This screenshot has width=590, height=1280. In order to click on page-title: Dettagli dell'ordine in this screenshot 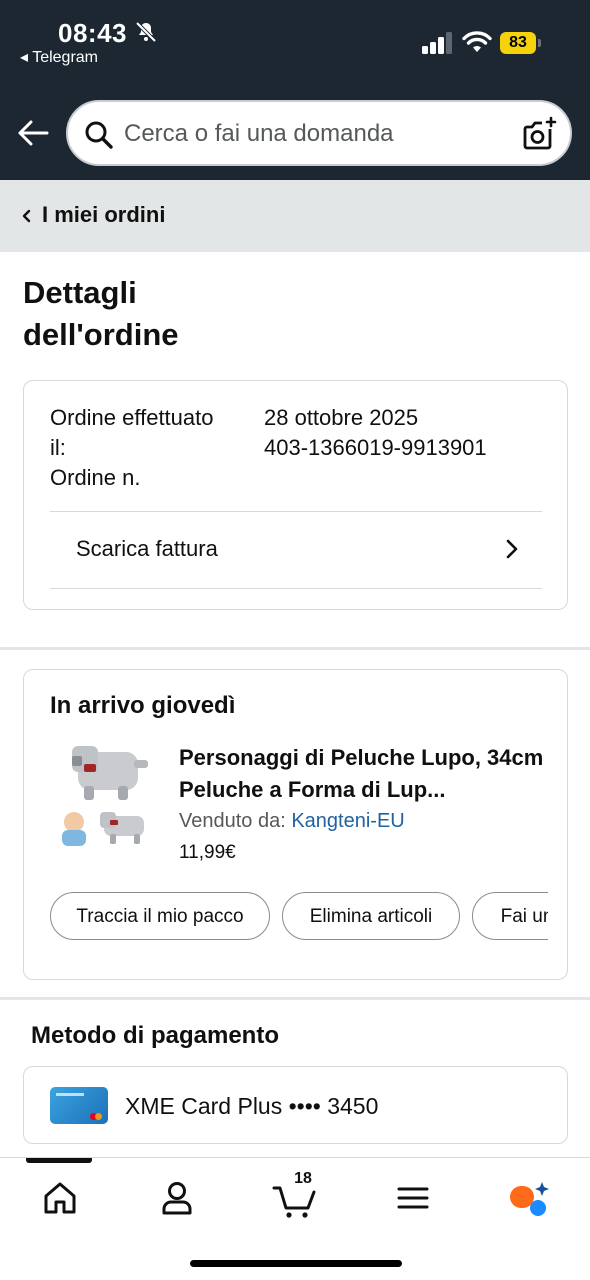, I will do `click(101, 313)`.